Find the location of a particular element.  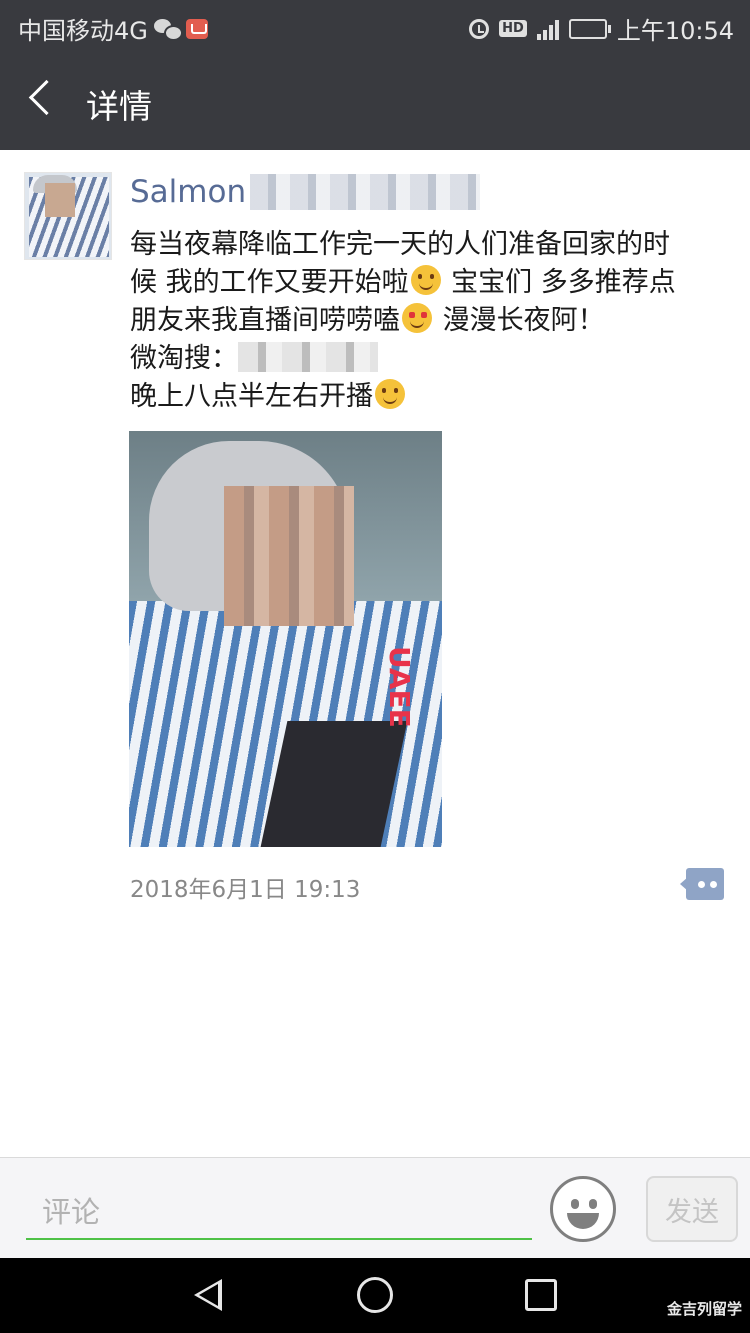

wechat-icon is located at coordinates (168, 29).